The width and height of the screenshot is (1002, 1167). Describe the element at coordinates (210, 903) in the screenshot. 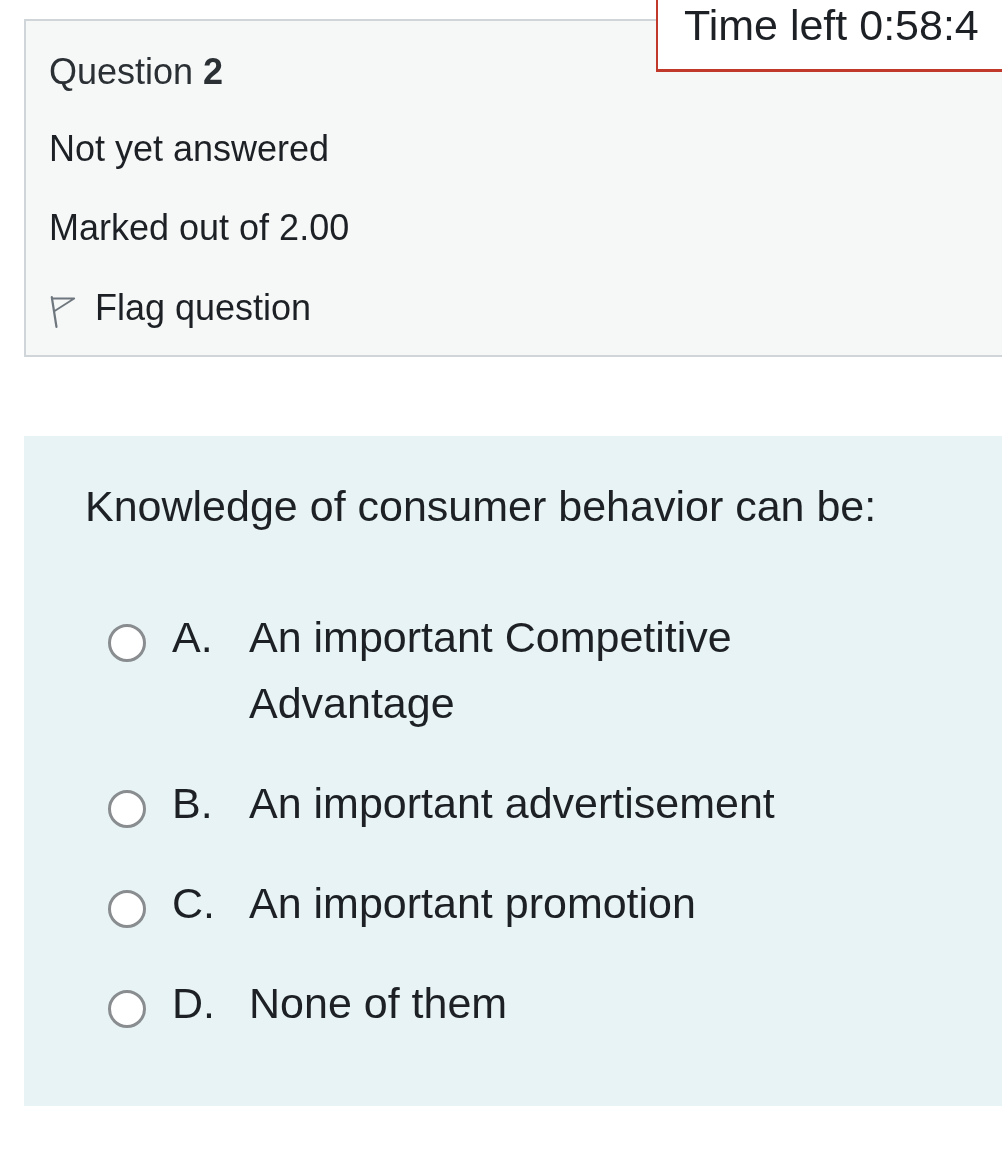

I see `option-letter: C.` at that location.